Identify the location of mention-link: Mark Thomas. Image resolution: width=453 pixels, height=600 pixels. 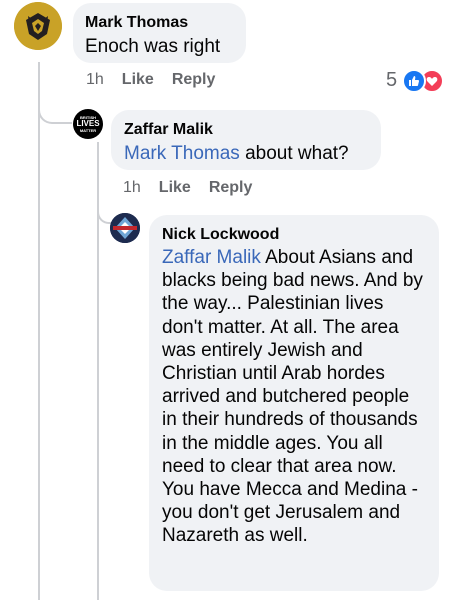
(182, 153).